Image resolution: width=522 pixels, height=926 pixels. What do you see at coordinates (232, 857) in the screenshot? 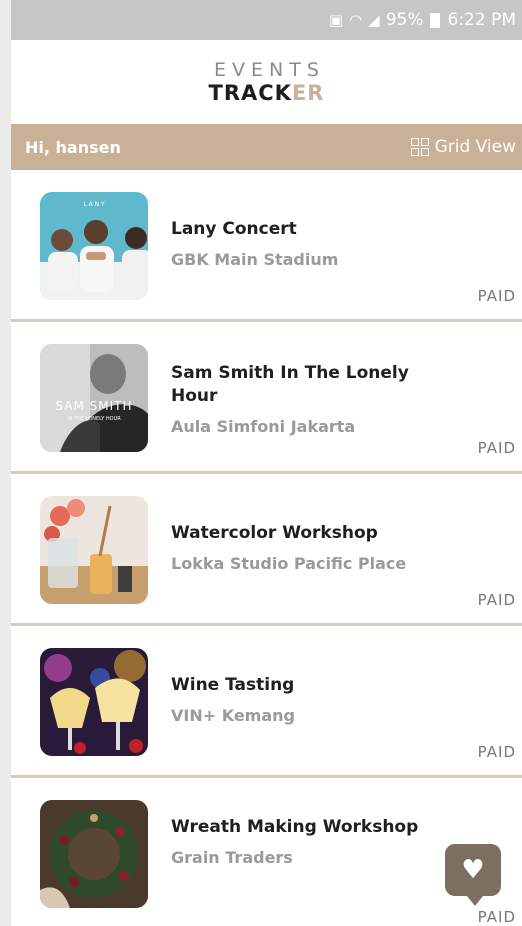
I see `event-venue: Grain Traders` at bounding box center [232, 857].